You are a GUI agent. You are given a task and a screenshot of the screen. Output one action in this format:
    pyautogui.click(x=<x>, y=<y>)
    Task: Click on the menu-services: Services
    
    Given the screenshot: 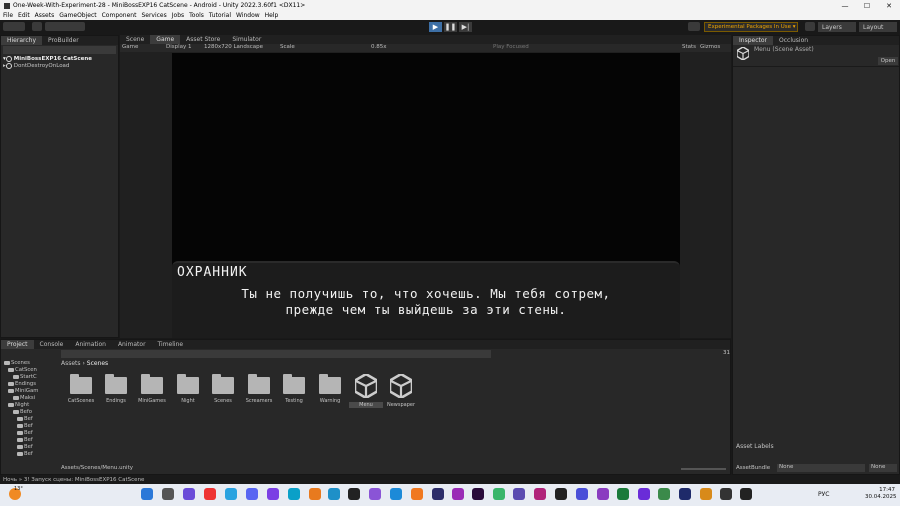 What is the action you would take?
    pyautogui.click(x=153, y=15)
    